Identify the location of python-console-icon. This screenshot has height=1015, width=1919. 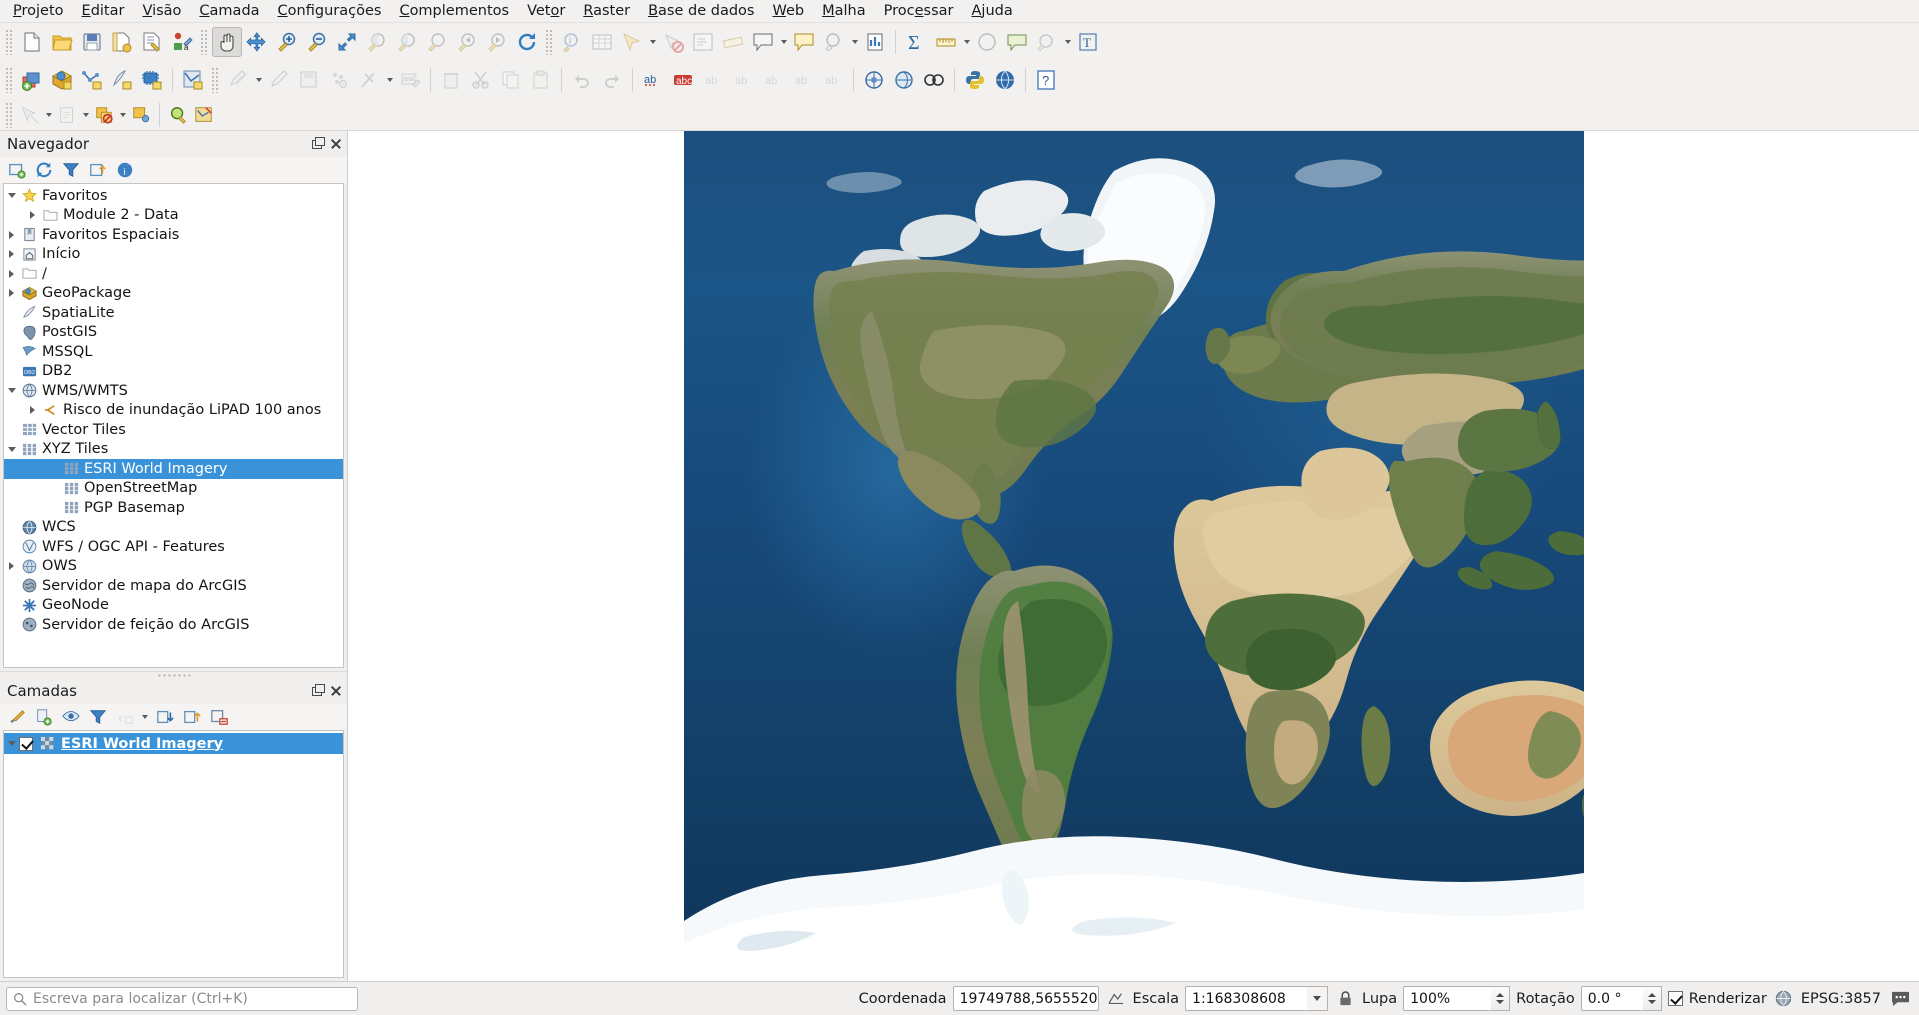
(975, 80).